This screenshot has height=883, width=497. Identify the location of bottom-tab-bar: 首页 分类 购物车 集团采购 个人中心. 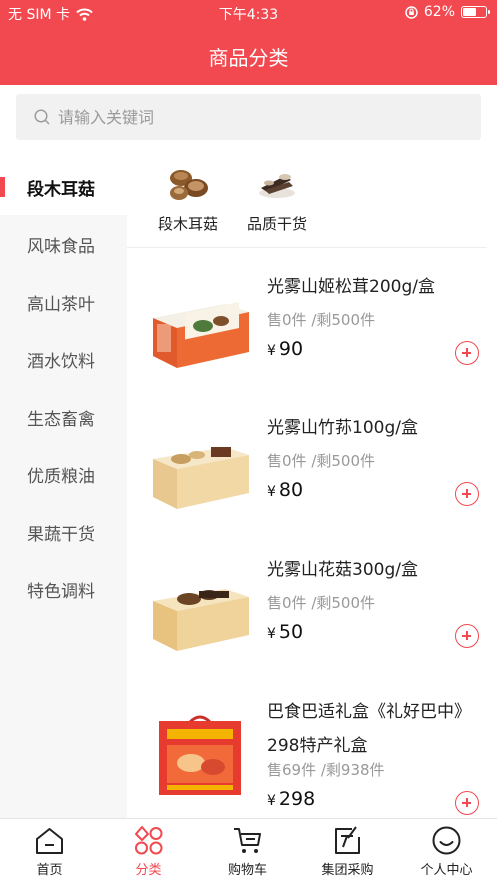
(248, 850).